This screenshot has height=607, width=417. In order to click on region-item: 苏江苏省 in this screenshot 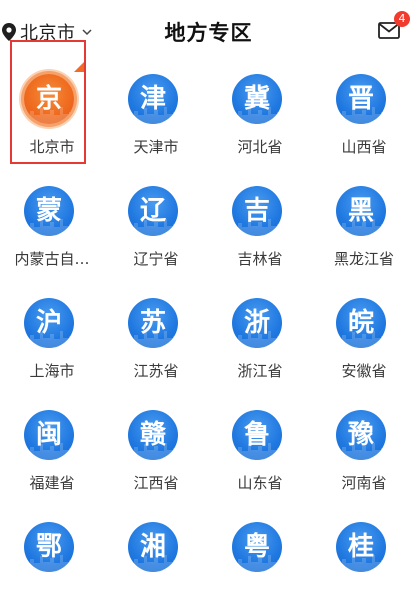, I will do `click(156, 320)`.